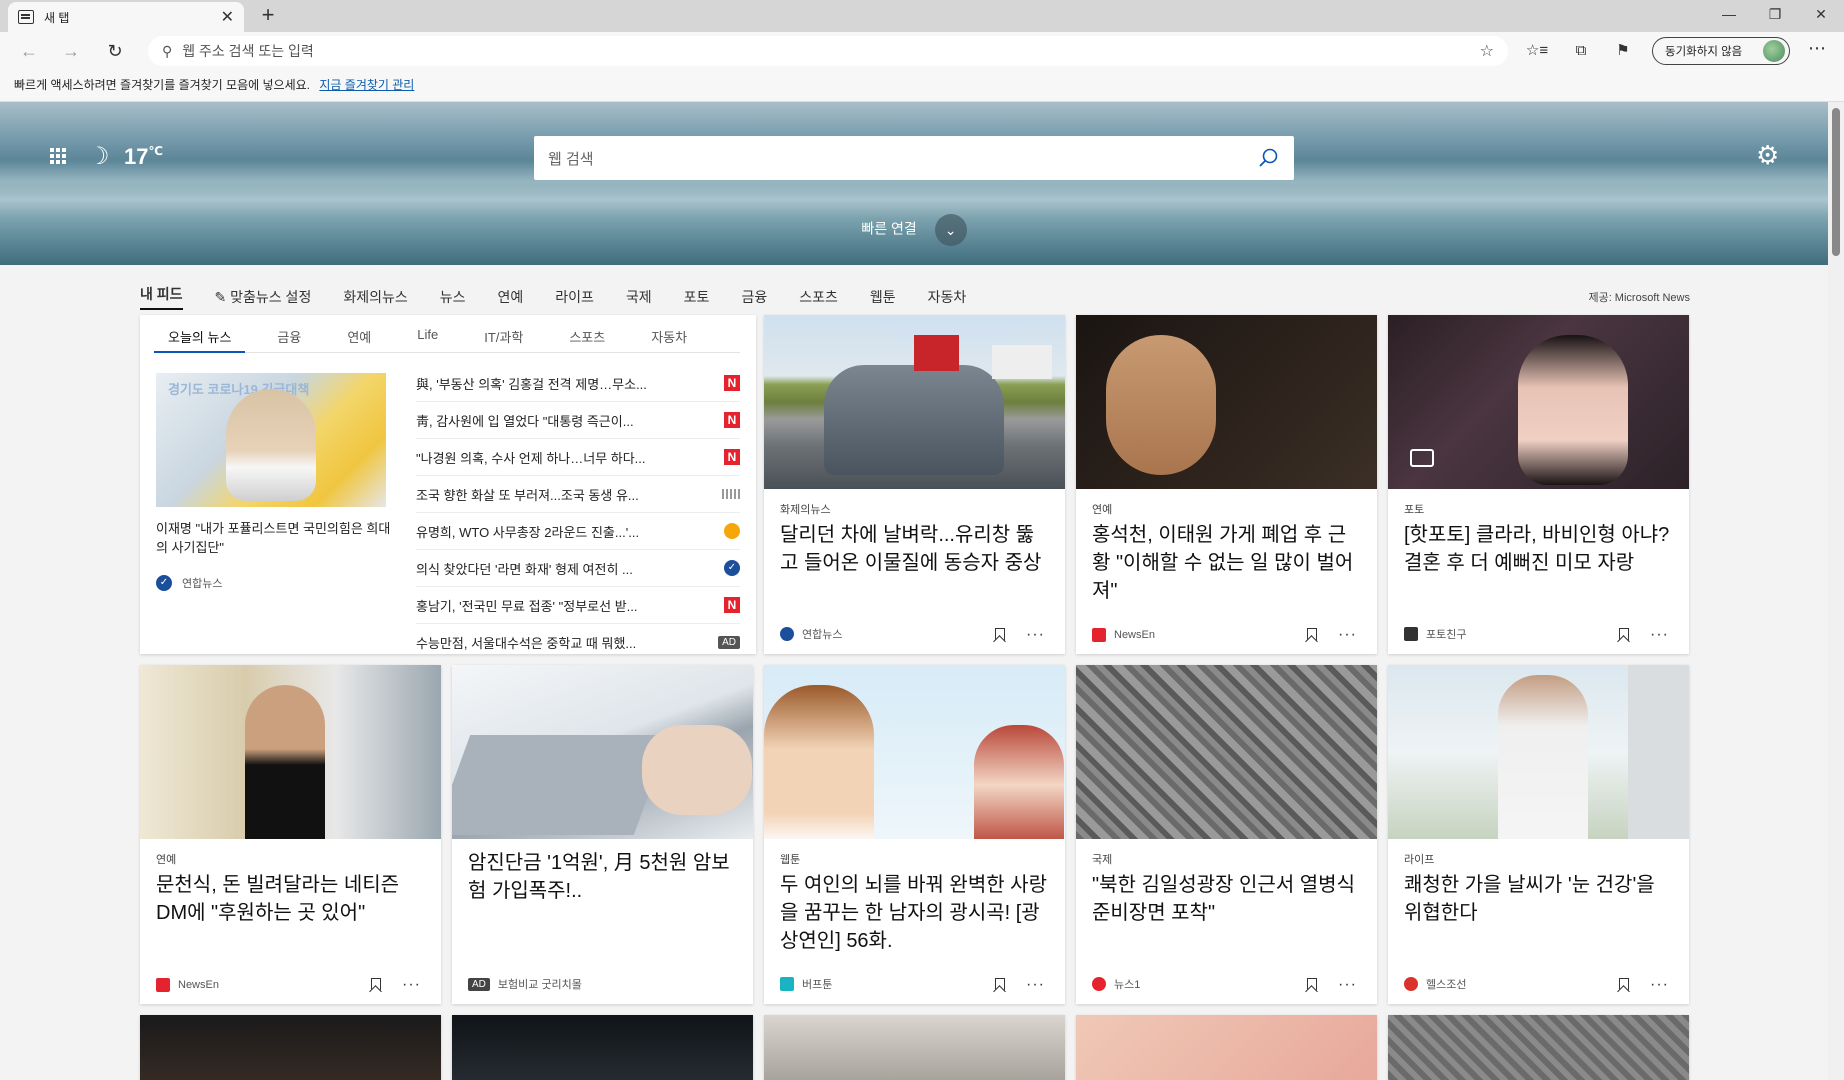 The height and width of the screenshot is (1080, 1844). I want to click on feed-tab-world: 국제, so click(639, 297).